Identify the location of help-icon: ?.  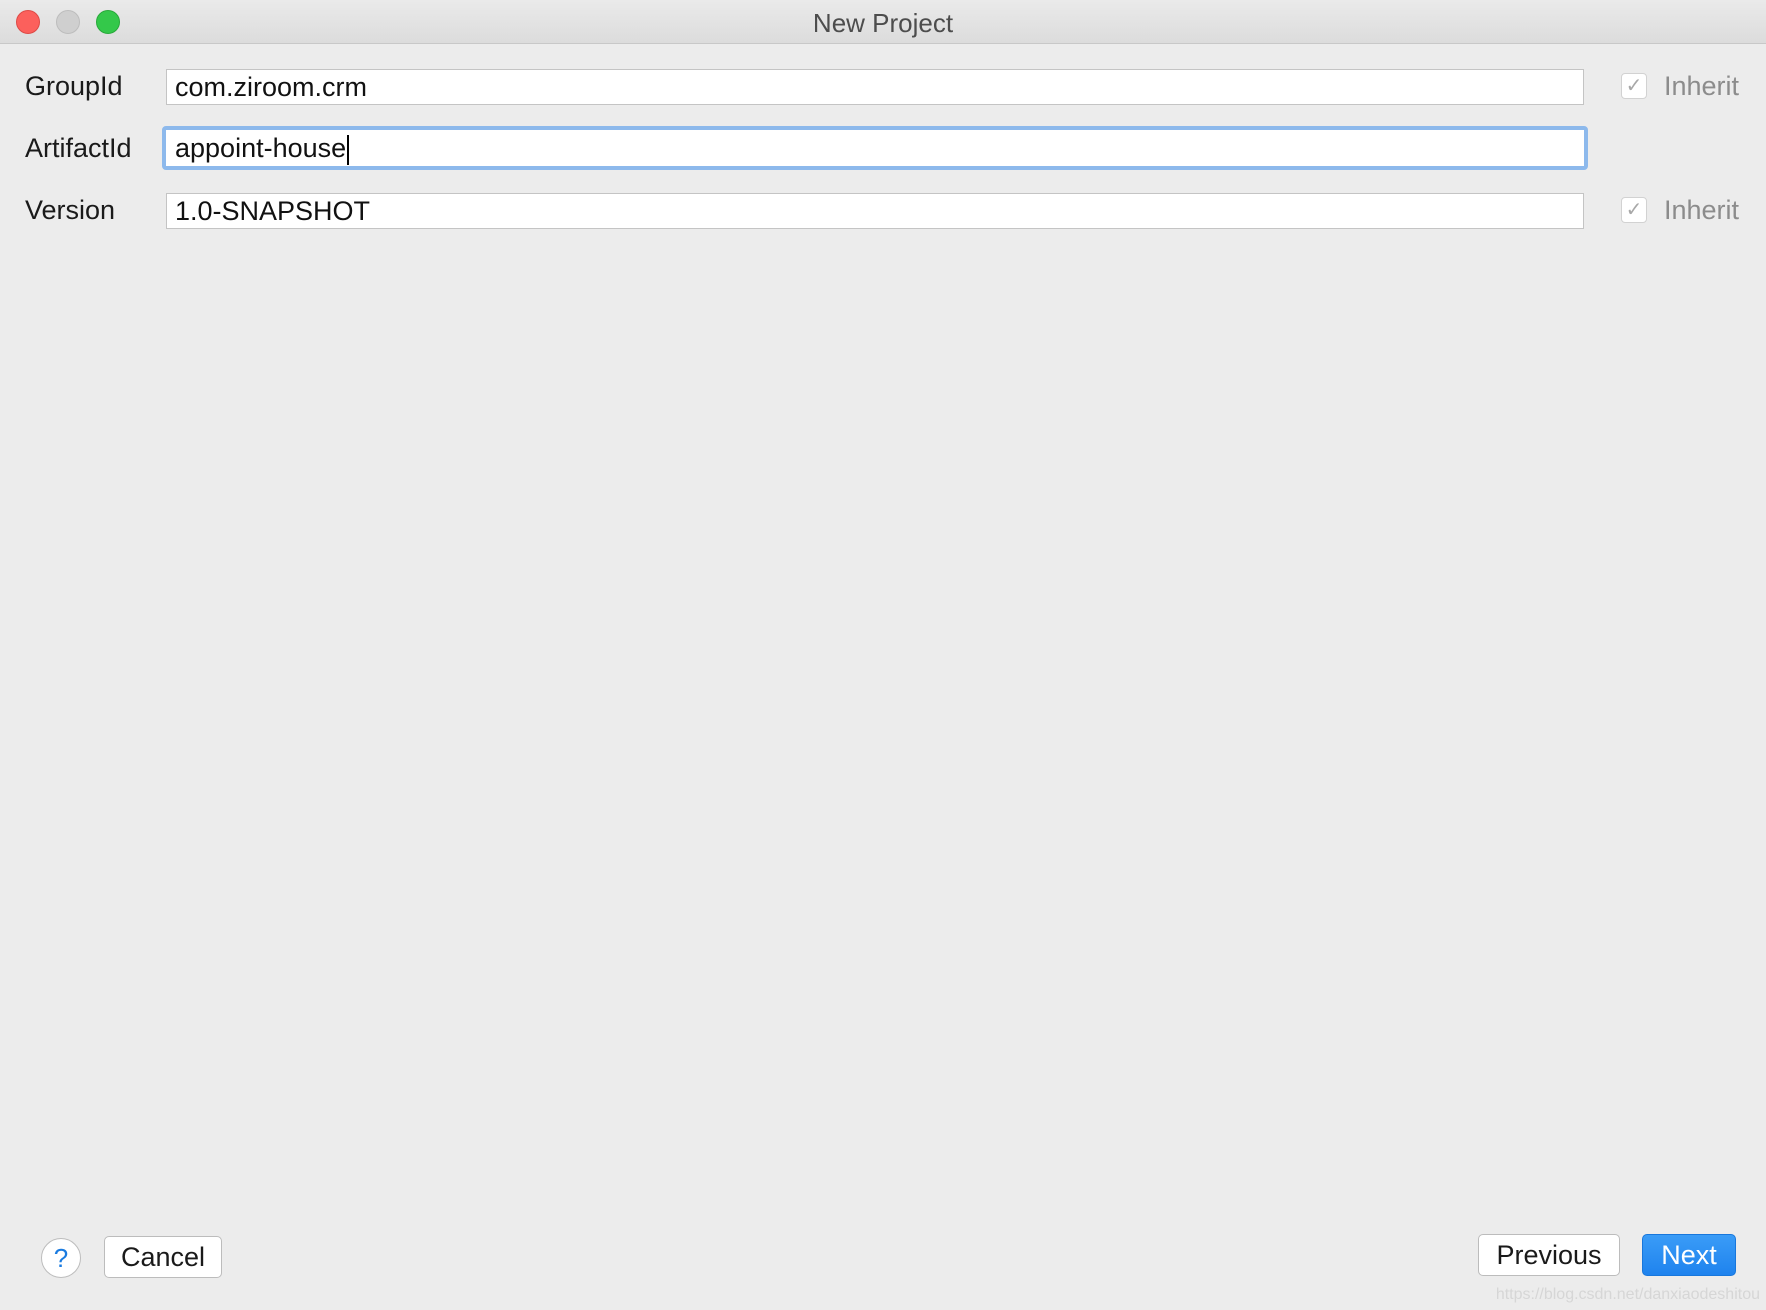
(61, 1258).